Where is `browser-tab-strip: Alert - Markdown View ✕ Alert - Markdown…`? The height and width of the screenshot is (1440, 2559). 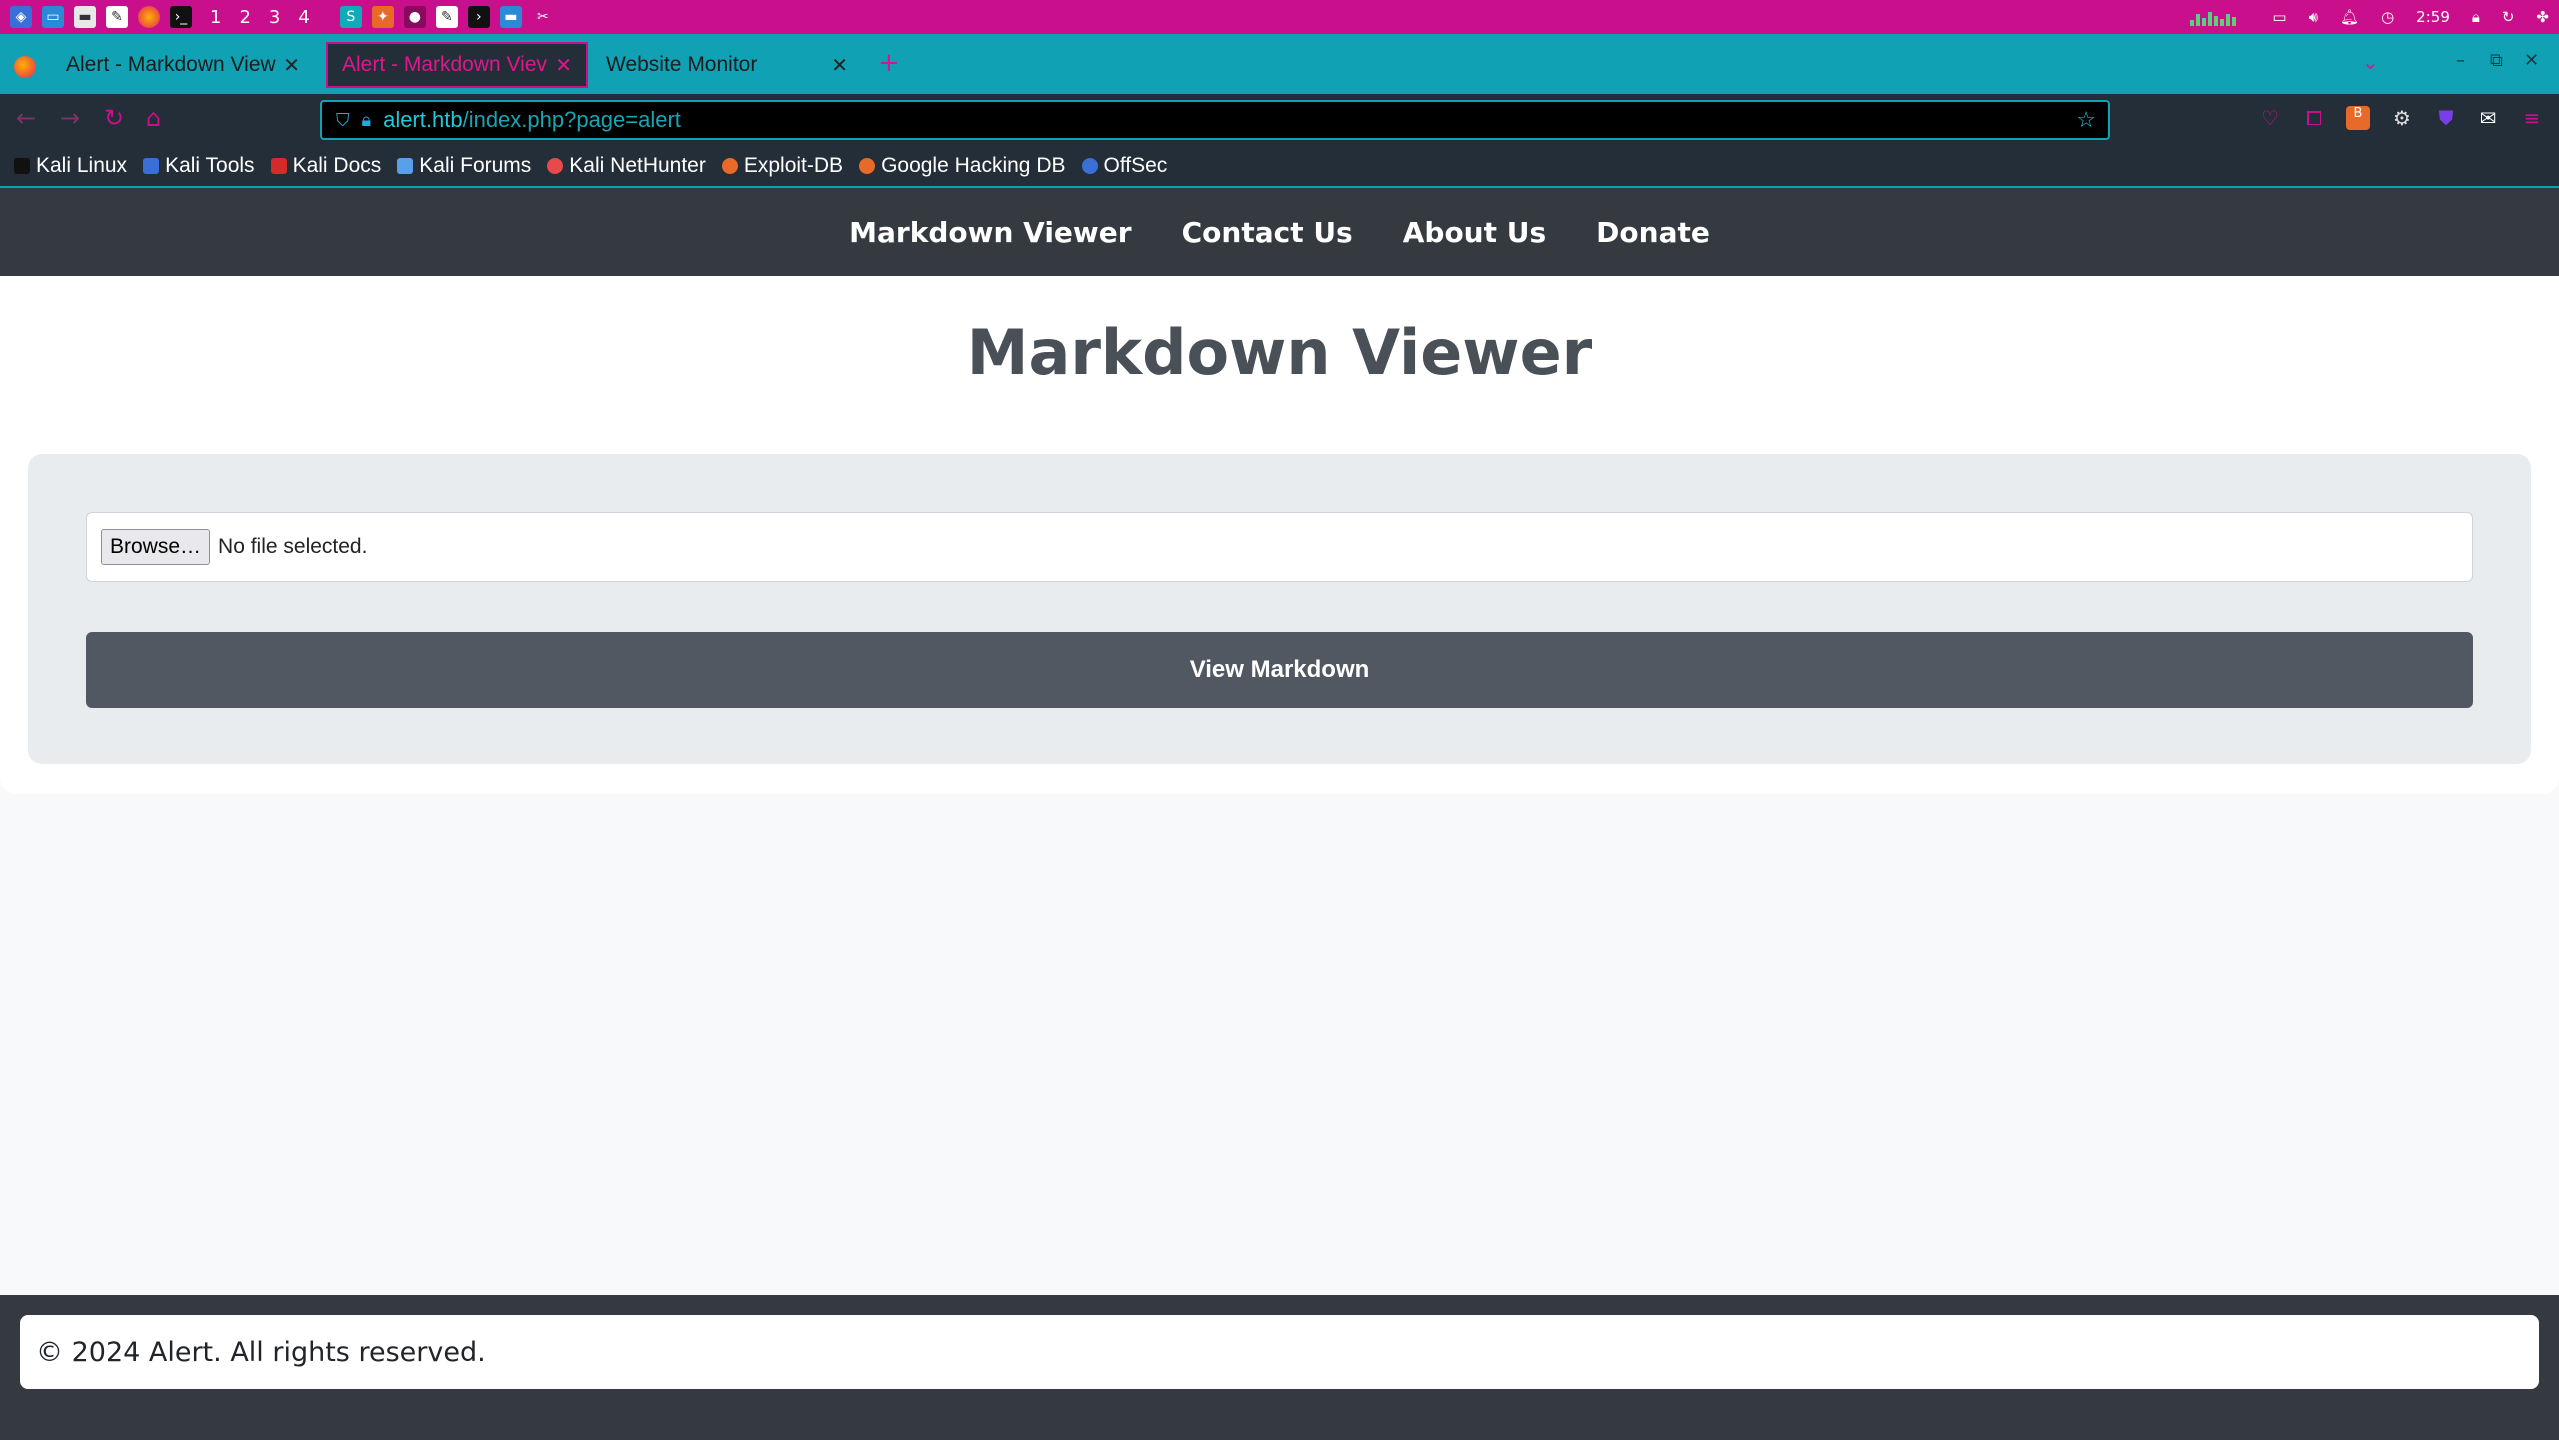 browser-tab-strip: Alert - Markdown View ✕ Alert - Markdown… is located at coordinates (1279, 64).